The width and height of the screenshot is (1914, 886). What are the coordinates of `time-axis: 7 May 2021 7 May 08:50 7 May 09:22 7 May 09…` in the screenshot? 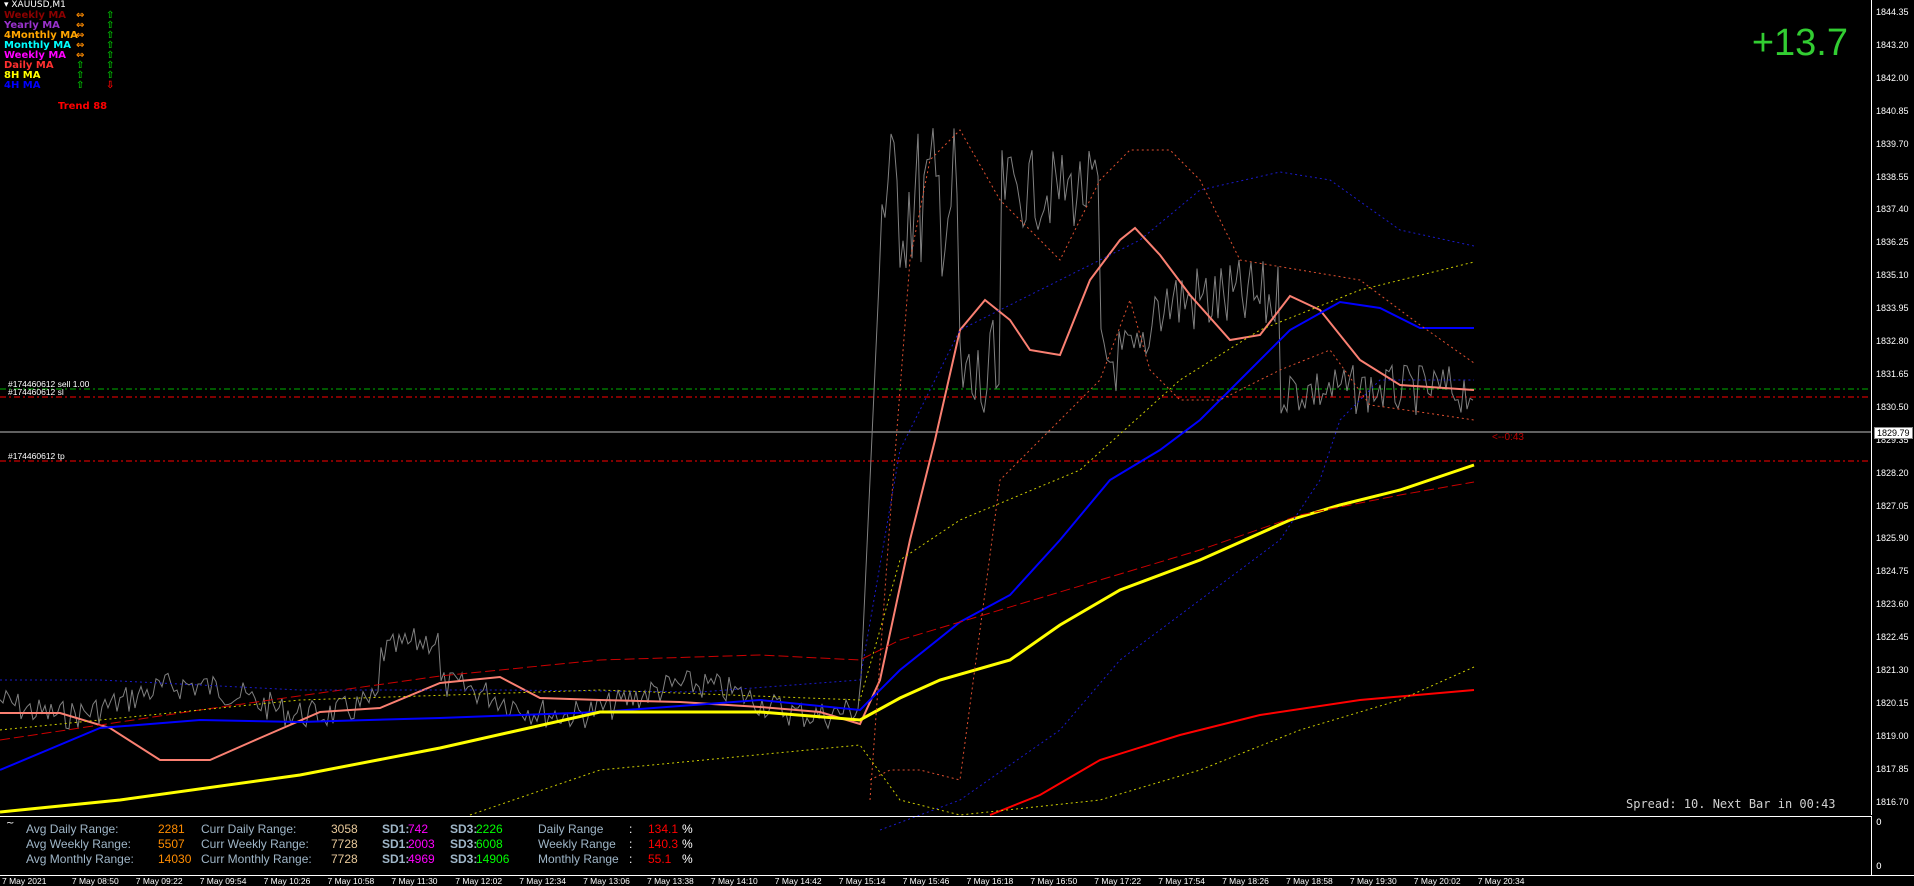 It's located at (957, 880).